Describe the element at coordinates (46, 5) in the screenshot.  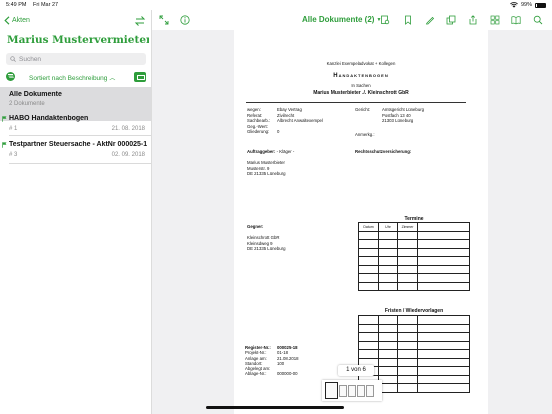
I see `status-date: Fri Mar 27` at that location.